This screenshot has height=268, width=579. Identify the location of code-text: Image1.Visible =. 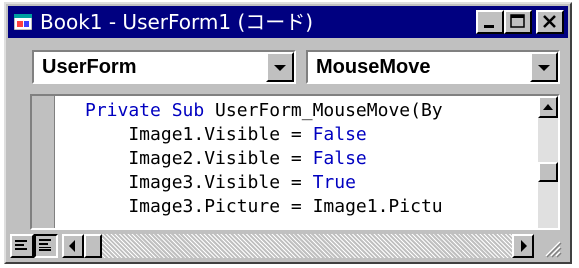
(199, 134).